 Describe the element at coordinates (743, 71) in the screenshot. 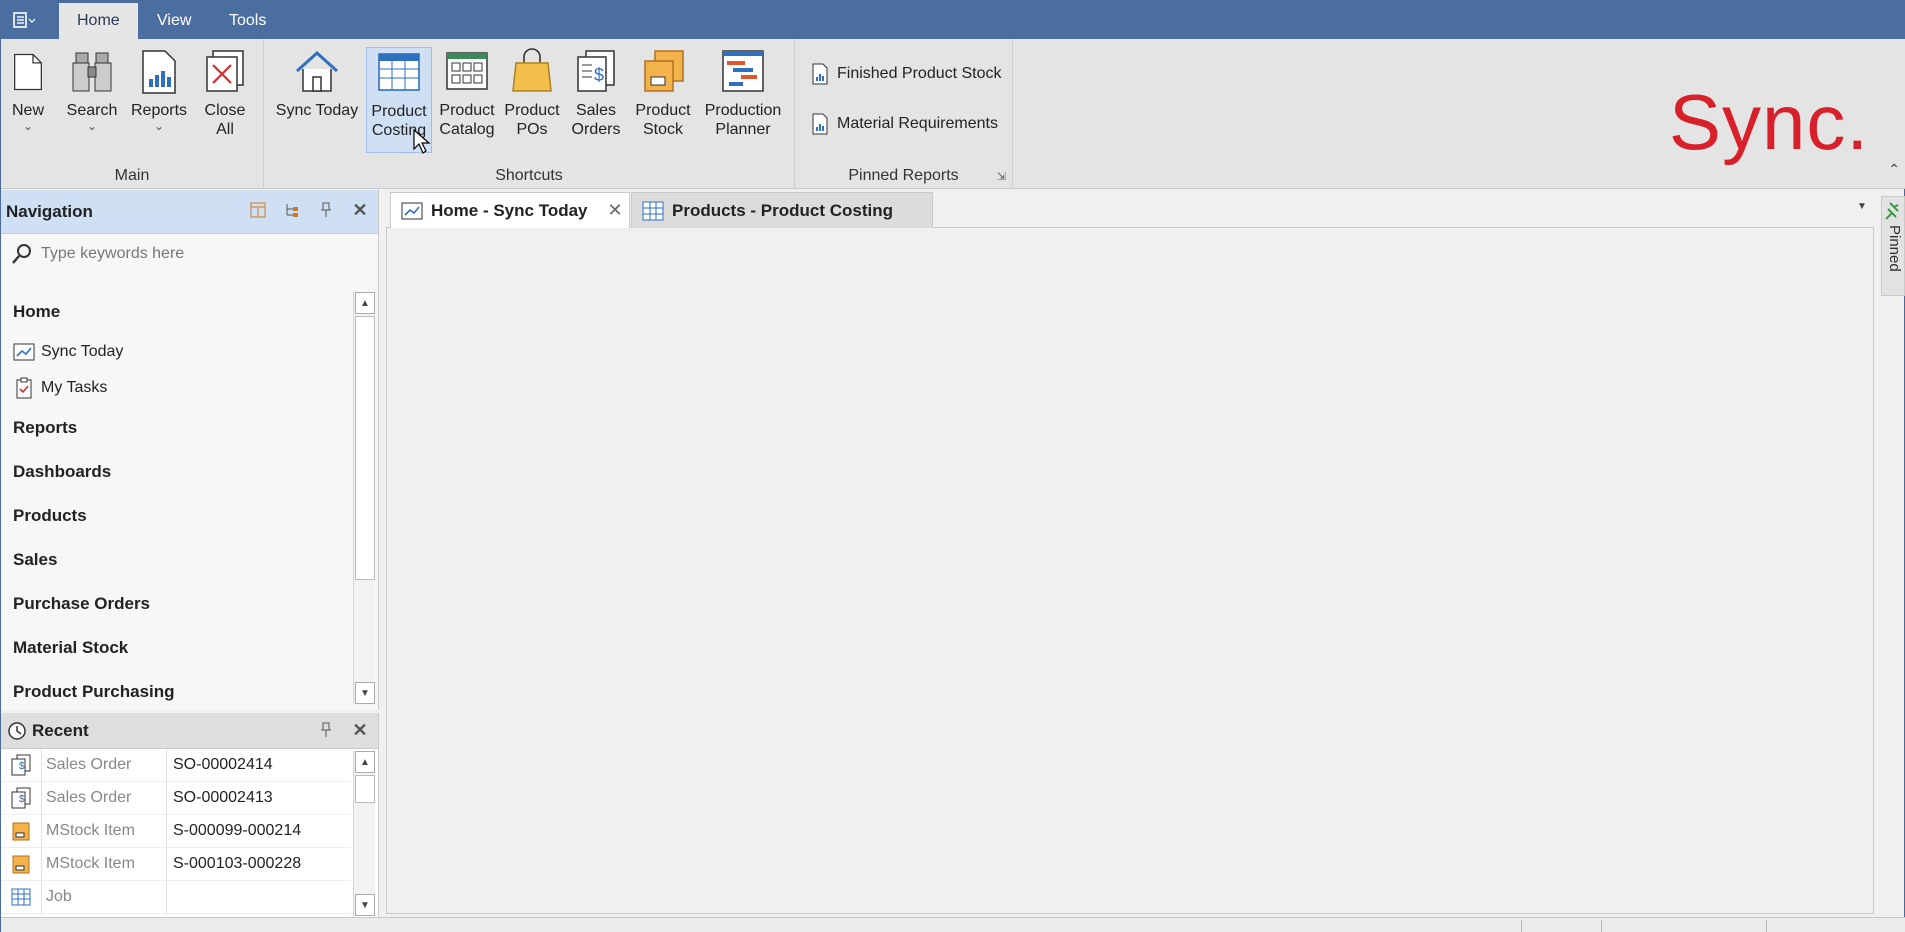

I see `gantt-planner-icon` at that location.